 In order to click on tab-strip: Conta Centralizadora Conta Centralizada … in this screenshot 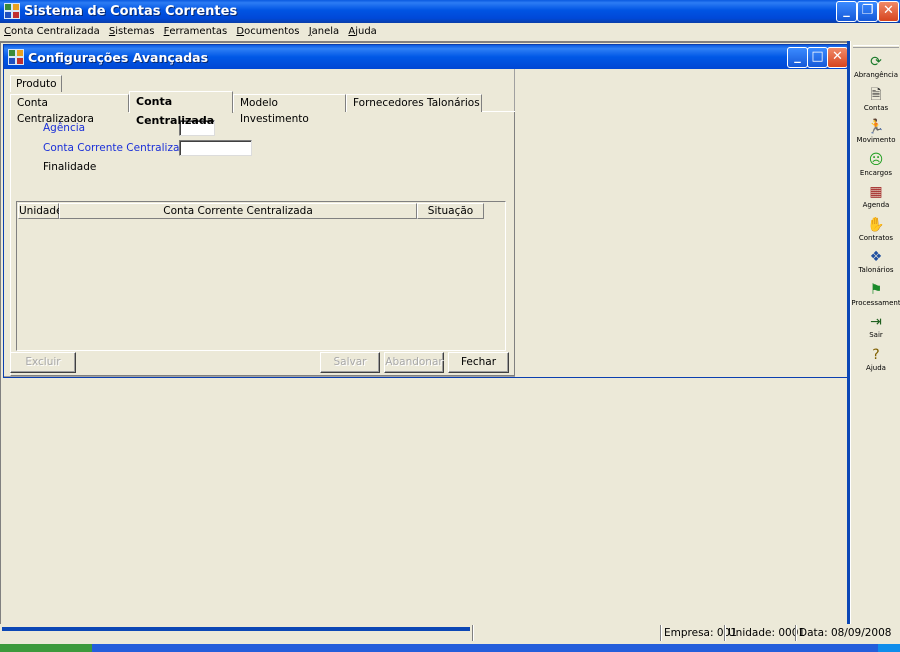, I will do `click(262, 109)`.